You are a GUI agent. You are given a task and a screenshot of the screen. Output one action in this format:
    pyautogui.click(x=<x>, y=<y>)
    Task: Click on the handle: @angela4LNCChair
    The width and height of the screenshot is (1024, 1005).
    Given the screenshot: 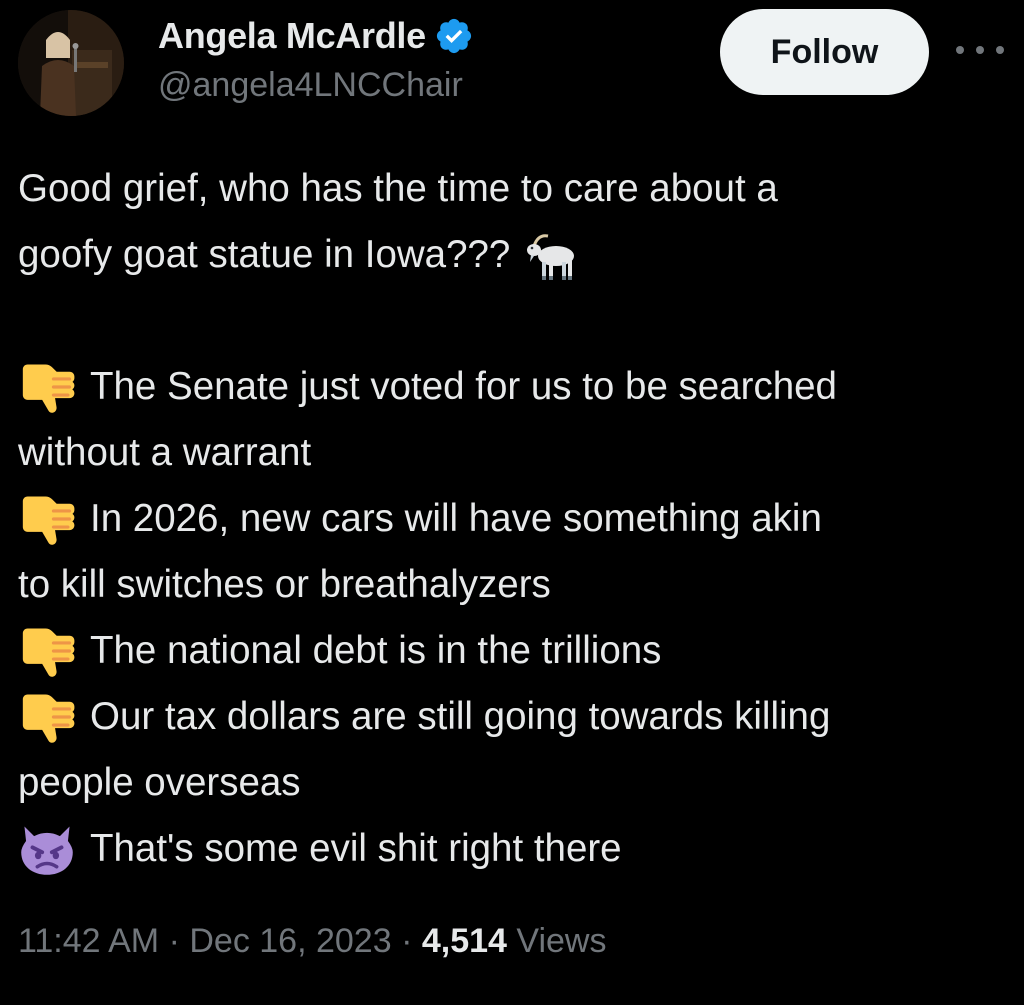 What is the action you would take?
    pyautogui.click(x=316, y=85)
    